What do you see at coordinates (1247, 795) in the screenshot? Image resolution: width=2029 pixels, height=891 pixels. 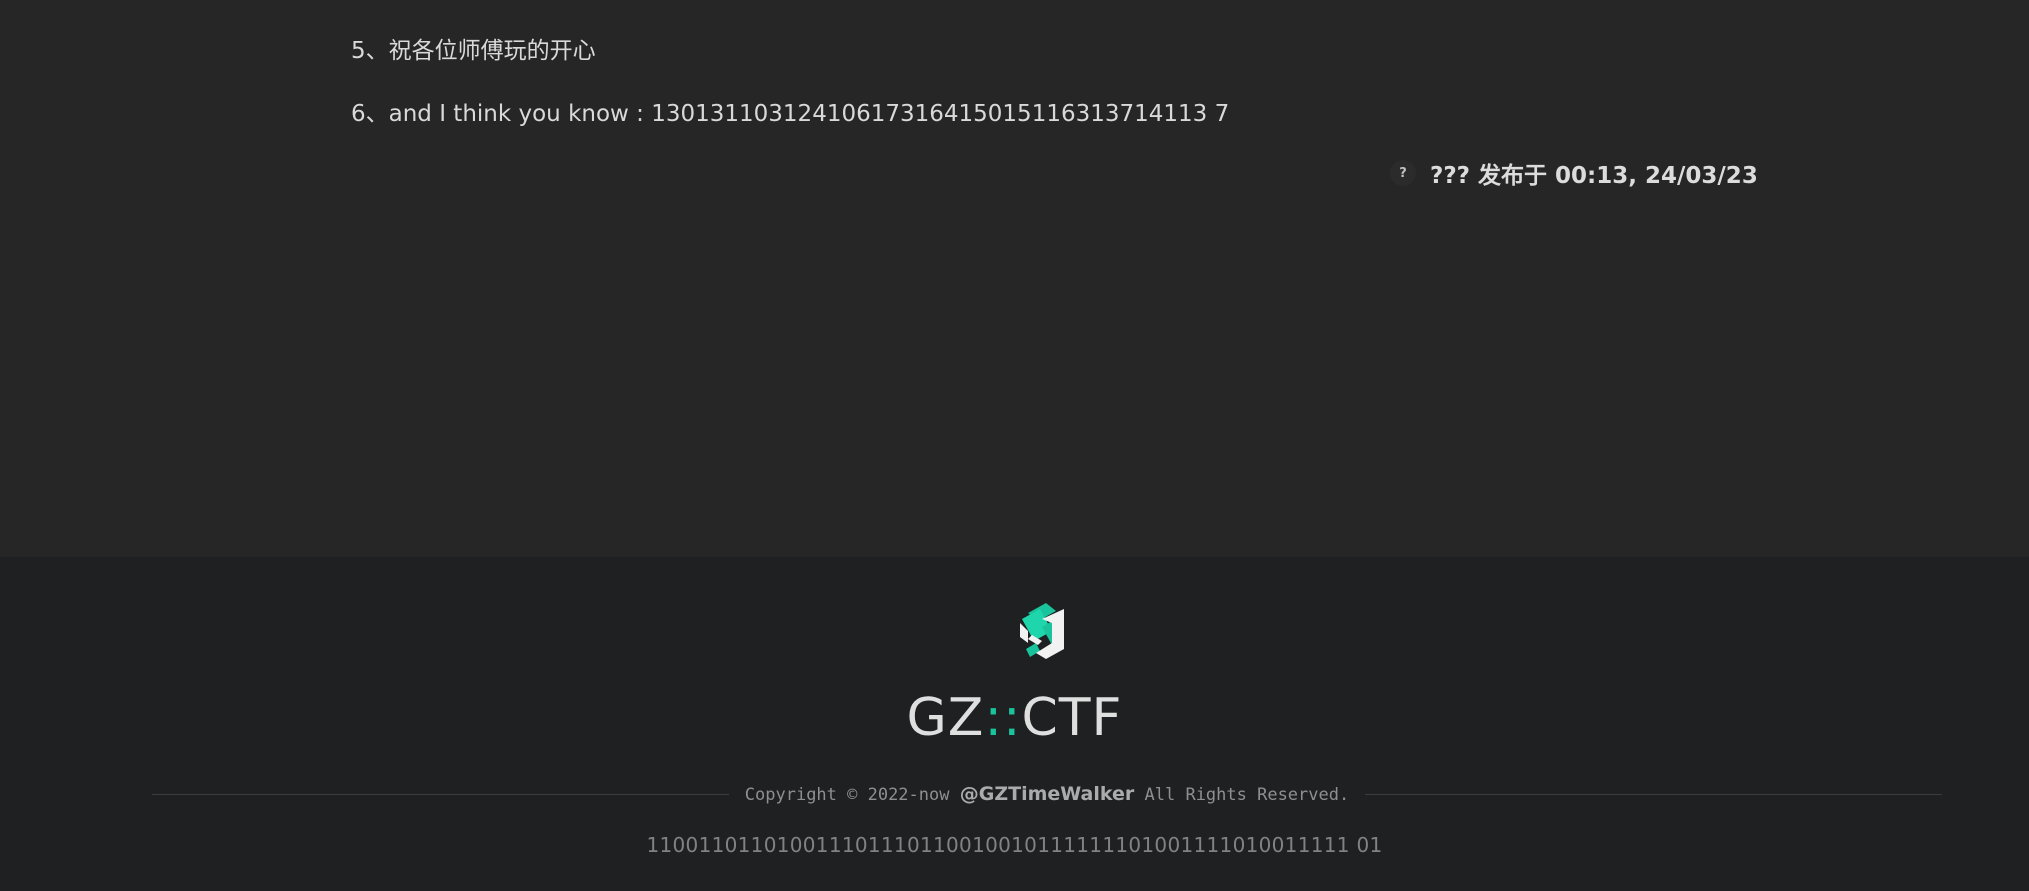 I see `copyright-suffix: All Rights Reserved.` at bounding box center [1247, 795].